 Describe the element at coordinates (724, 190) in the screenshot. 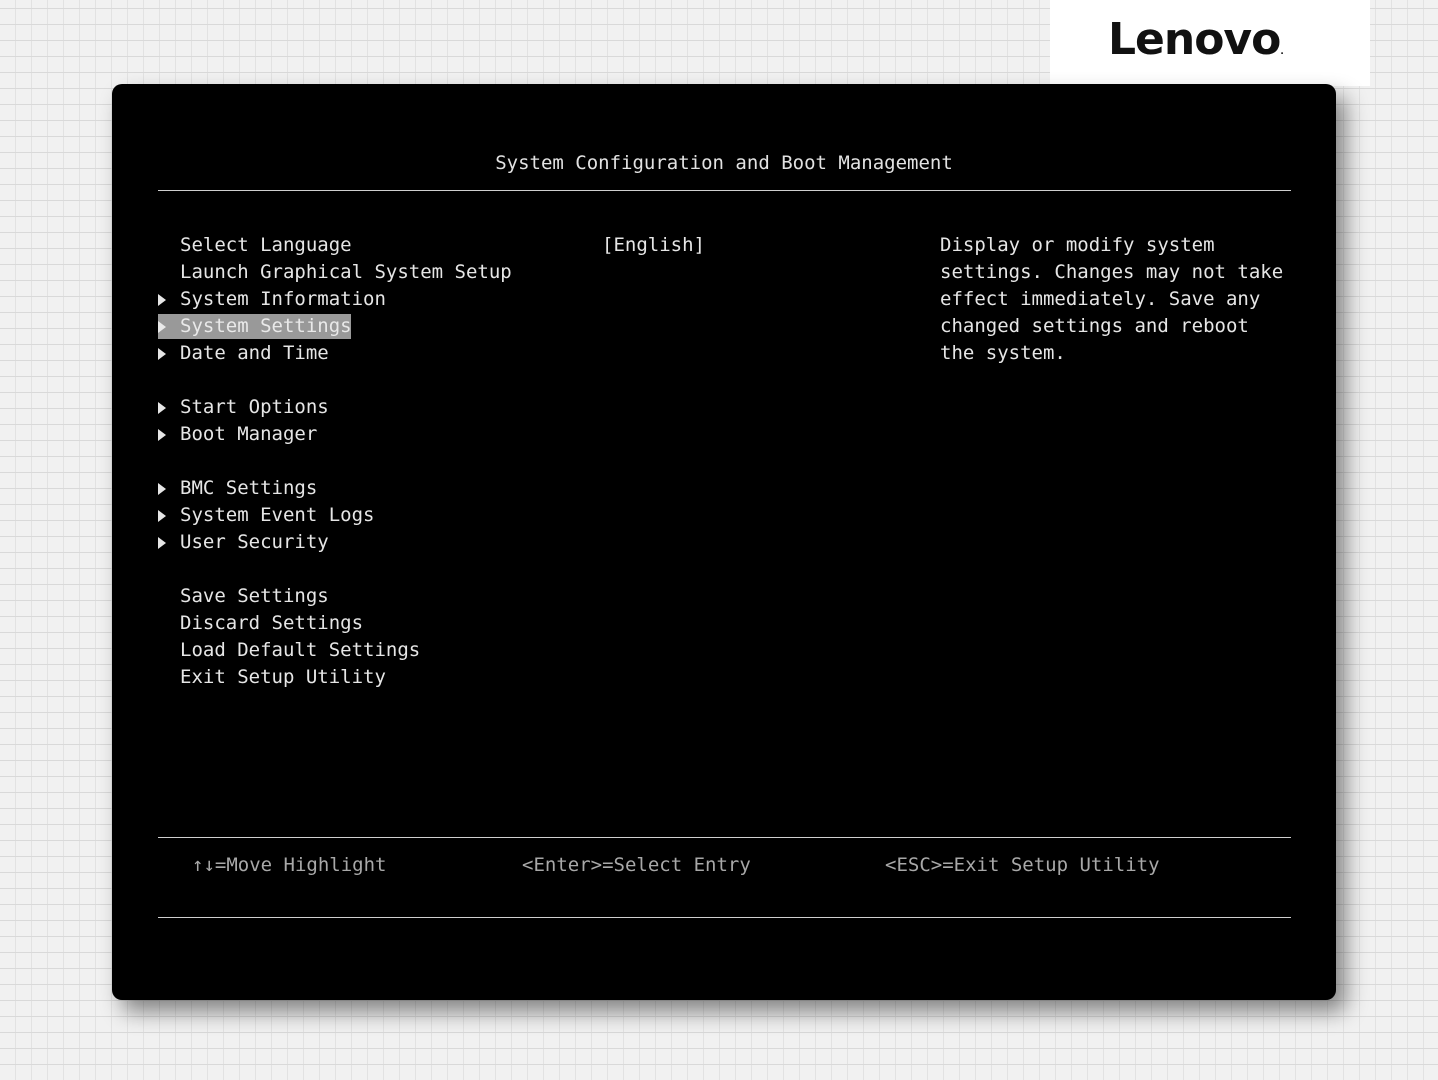

I see `divider-top` at that location.